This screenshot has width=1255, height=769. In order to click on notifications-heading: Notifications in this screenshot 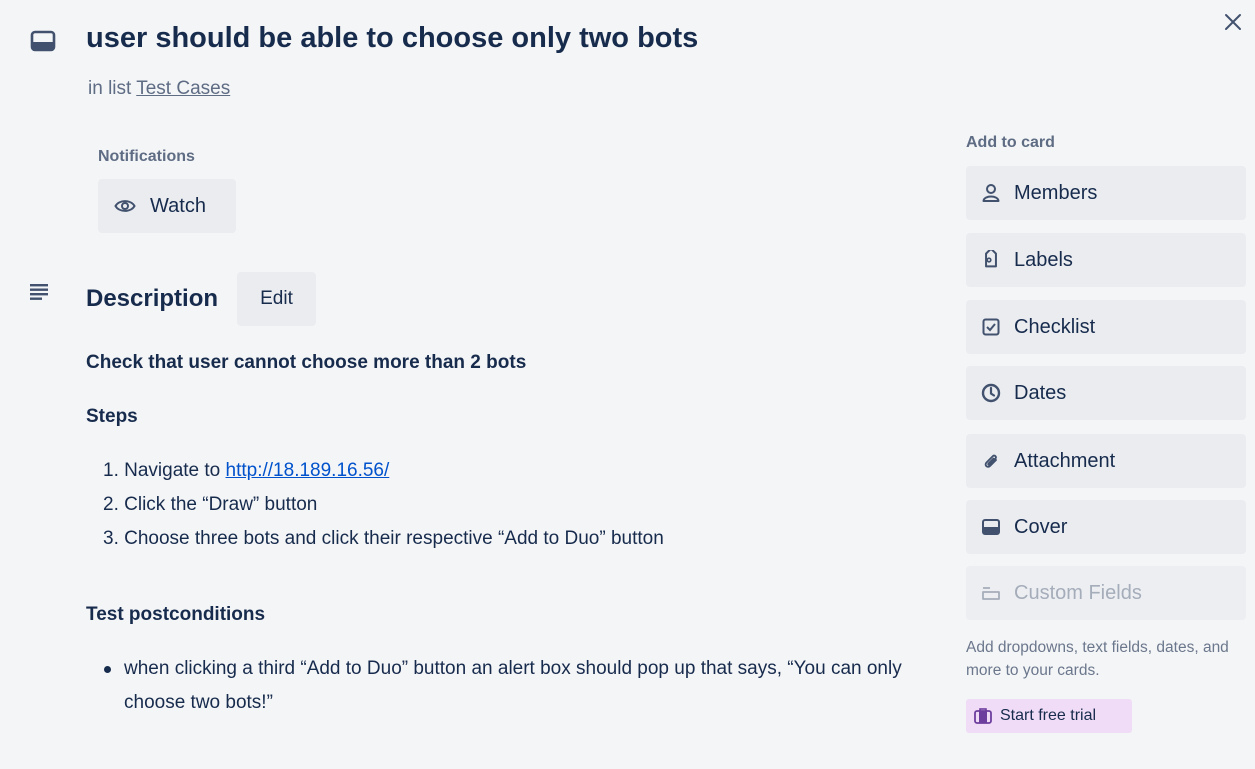, I will do `click(146, 156)`.